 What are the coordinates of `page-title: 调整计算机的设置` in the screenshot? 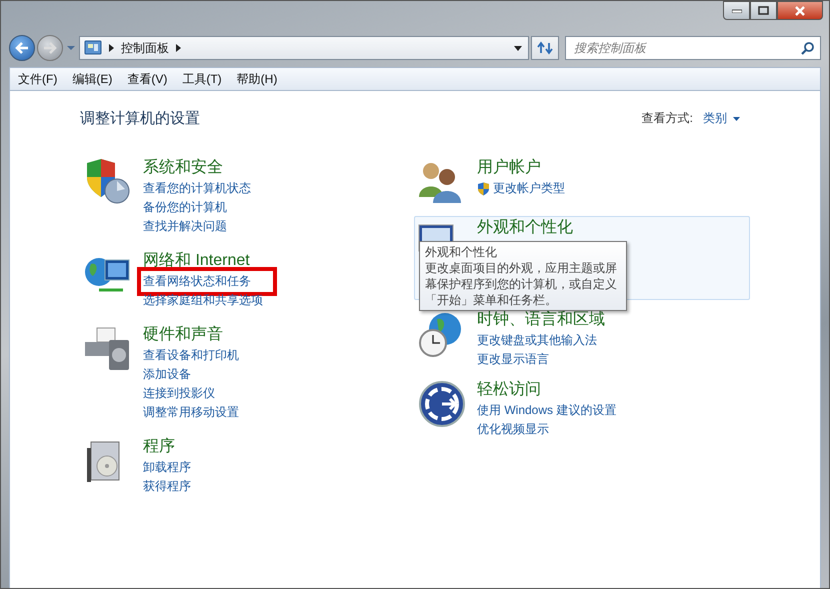 It's located at (140, 118).